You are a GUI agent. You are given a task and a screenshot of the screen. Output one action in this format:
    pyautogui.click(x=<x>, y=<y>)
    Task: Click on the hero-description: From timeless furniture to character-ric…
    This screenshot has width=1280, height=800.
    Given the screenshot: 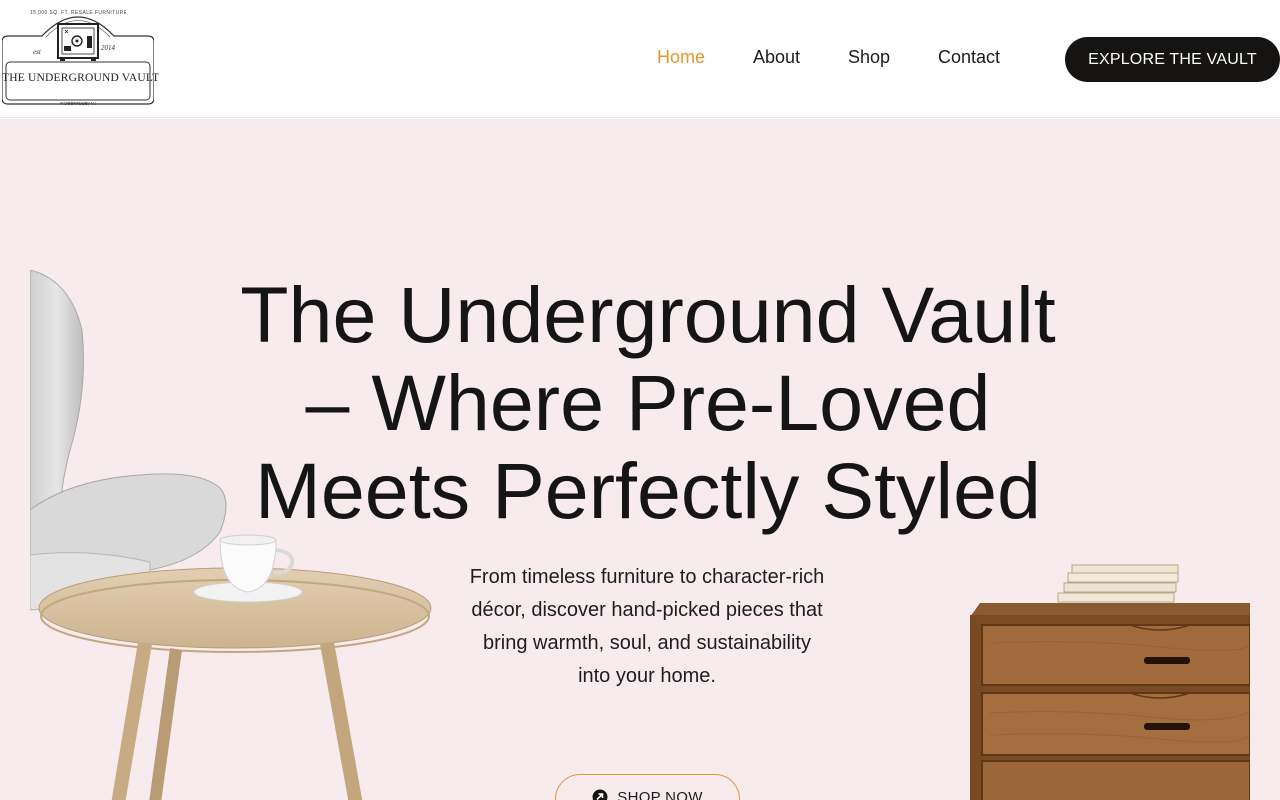 What is the action you would take?
    pyautogui.click(x=647, y=626)
    